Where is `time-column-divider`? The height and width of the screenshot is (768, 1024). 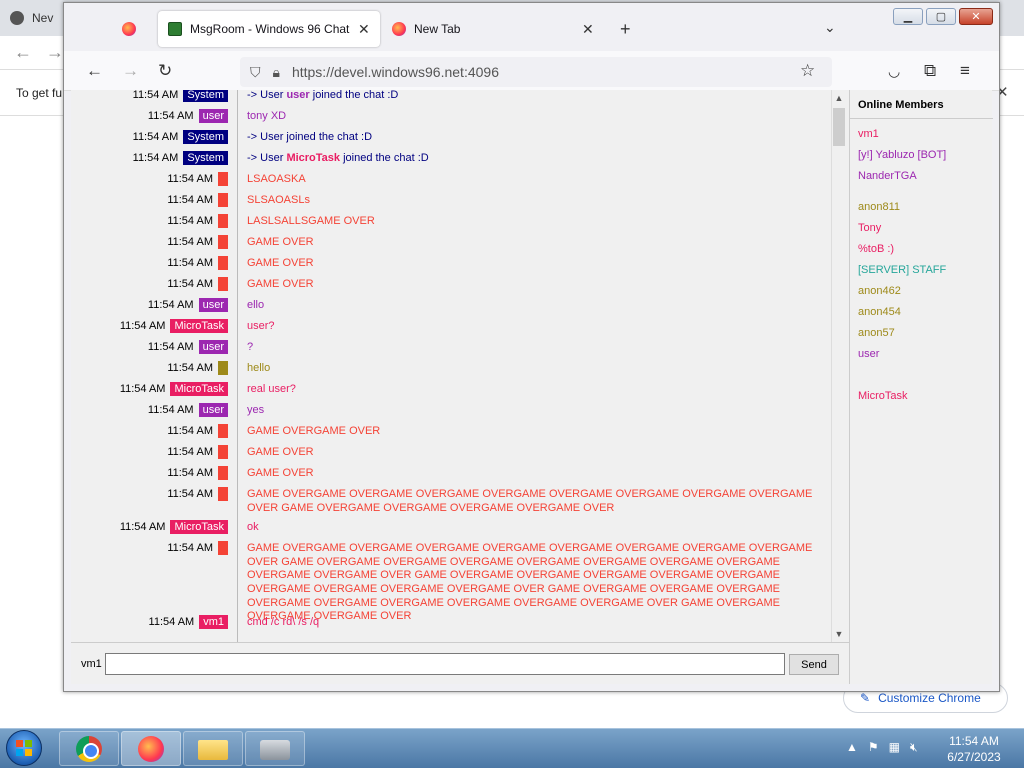 time-column-divider is located at coordinates (237, 366).